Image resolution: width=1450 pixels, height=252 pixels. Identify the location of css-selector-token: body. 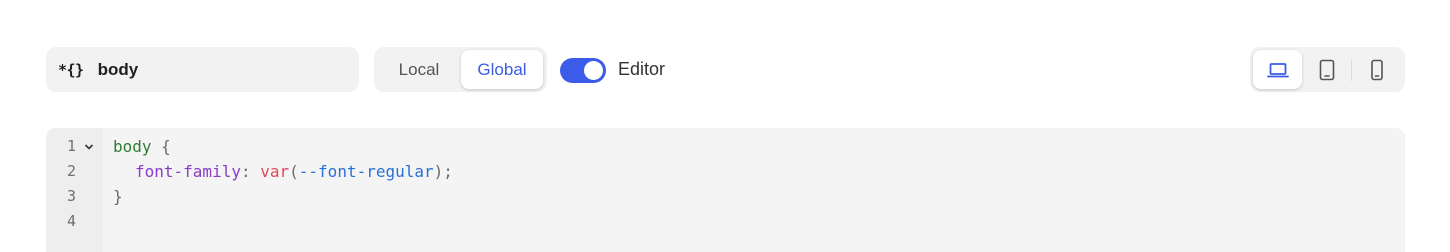
(132, 146).